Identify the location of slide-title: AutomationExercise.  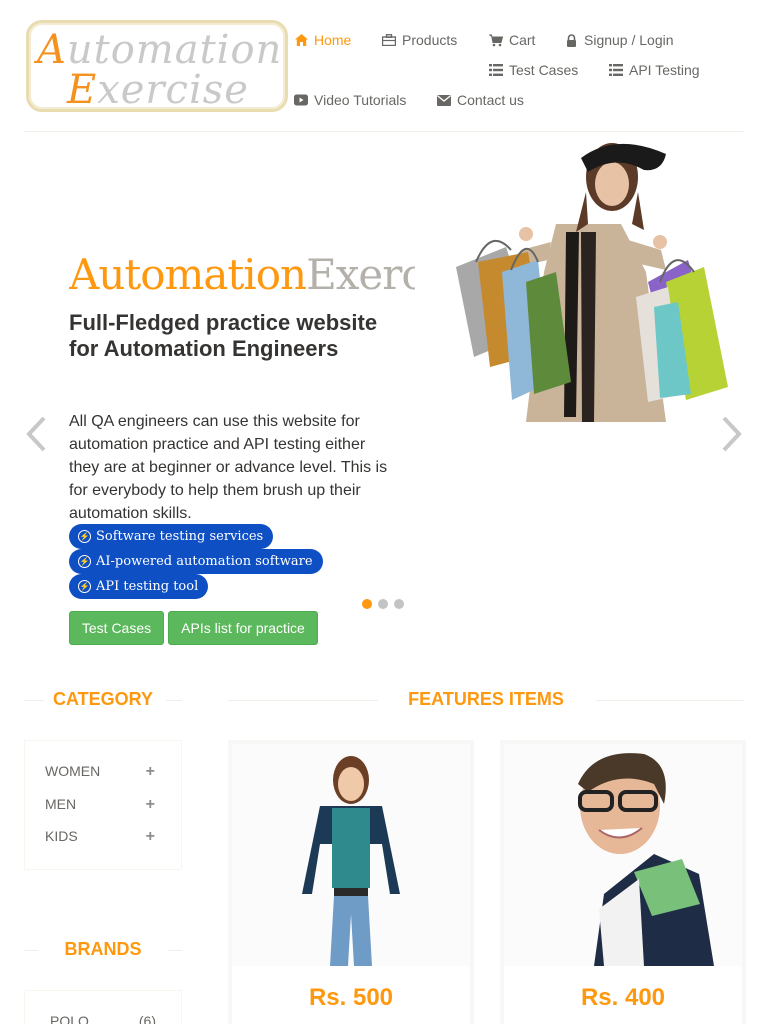
(242, 274).